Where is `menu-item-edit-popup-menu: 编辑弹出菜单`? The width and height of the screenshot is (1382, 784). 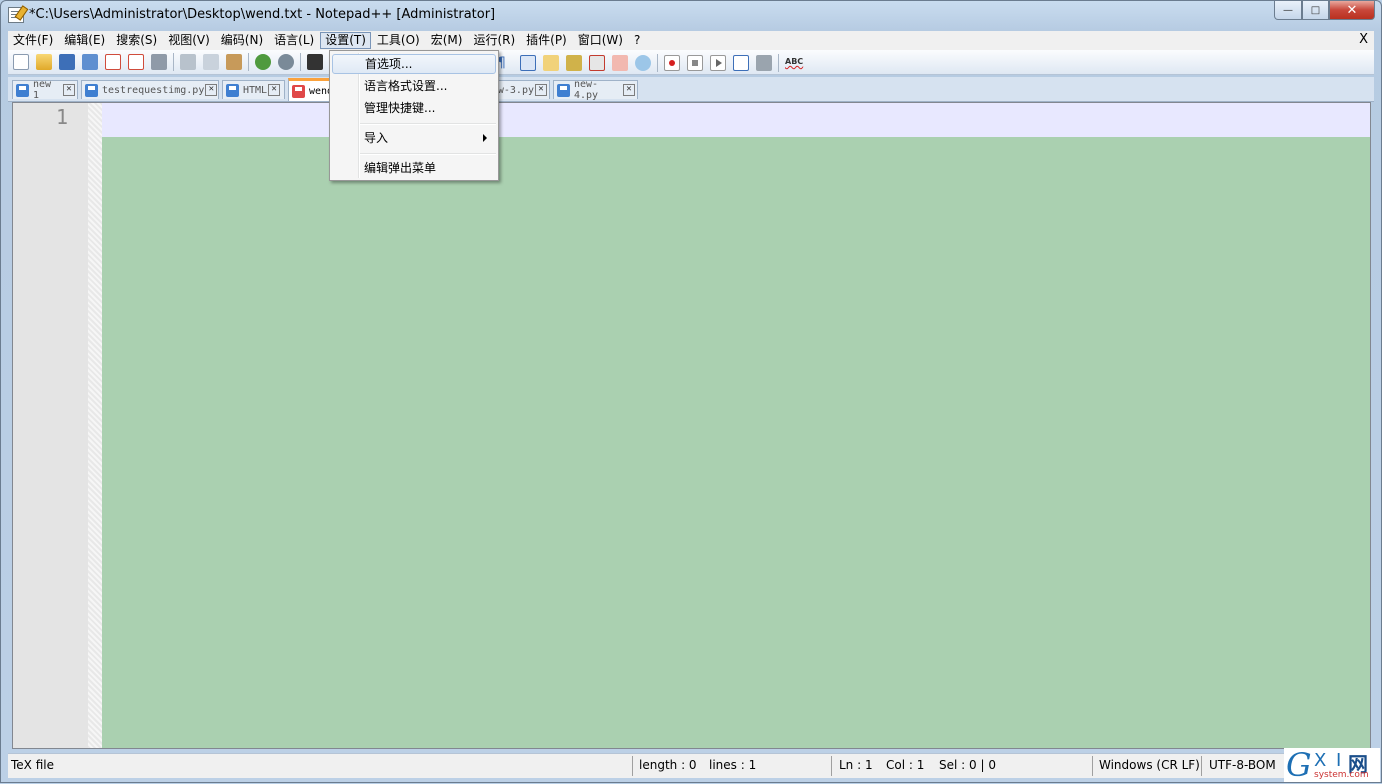 menu-item-edit-popup-menu: 编辑弹出菜单 is located at coordinates (414, 168).